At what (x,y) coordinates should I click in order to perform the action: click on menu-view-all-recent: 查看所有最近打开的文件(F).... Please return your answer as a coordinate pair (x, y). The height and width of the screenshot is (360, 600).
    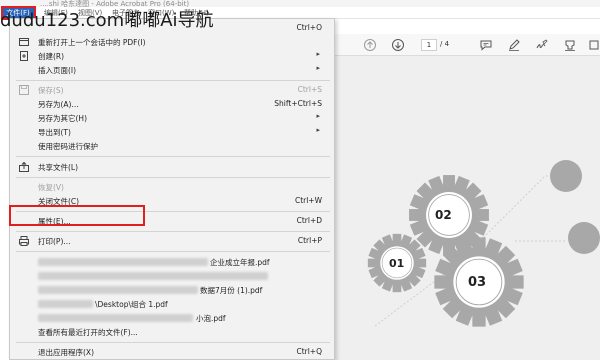
    Looking at the image, I should click on (172, 332).